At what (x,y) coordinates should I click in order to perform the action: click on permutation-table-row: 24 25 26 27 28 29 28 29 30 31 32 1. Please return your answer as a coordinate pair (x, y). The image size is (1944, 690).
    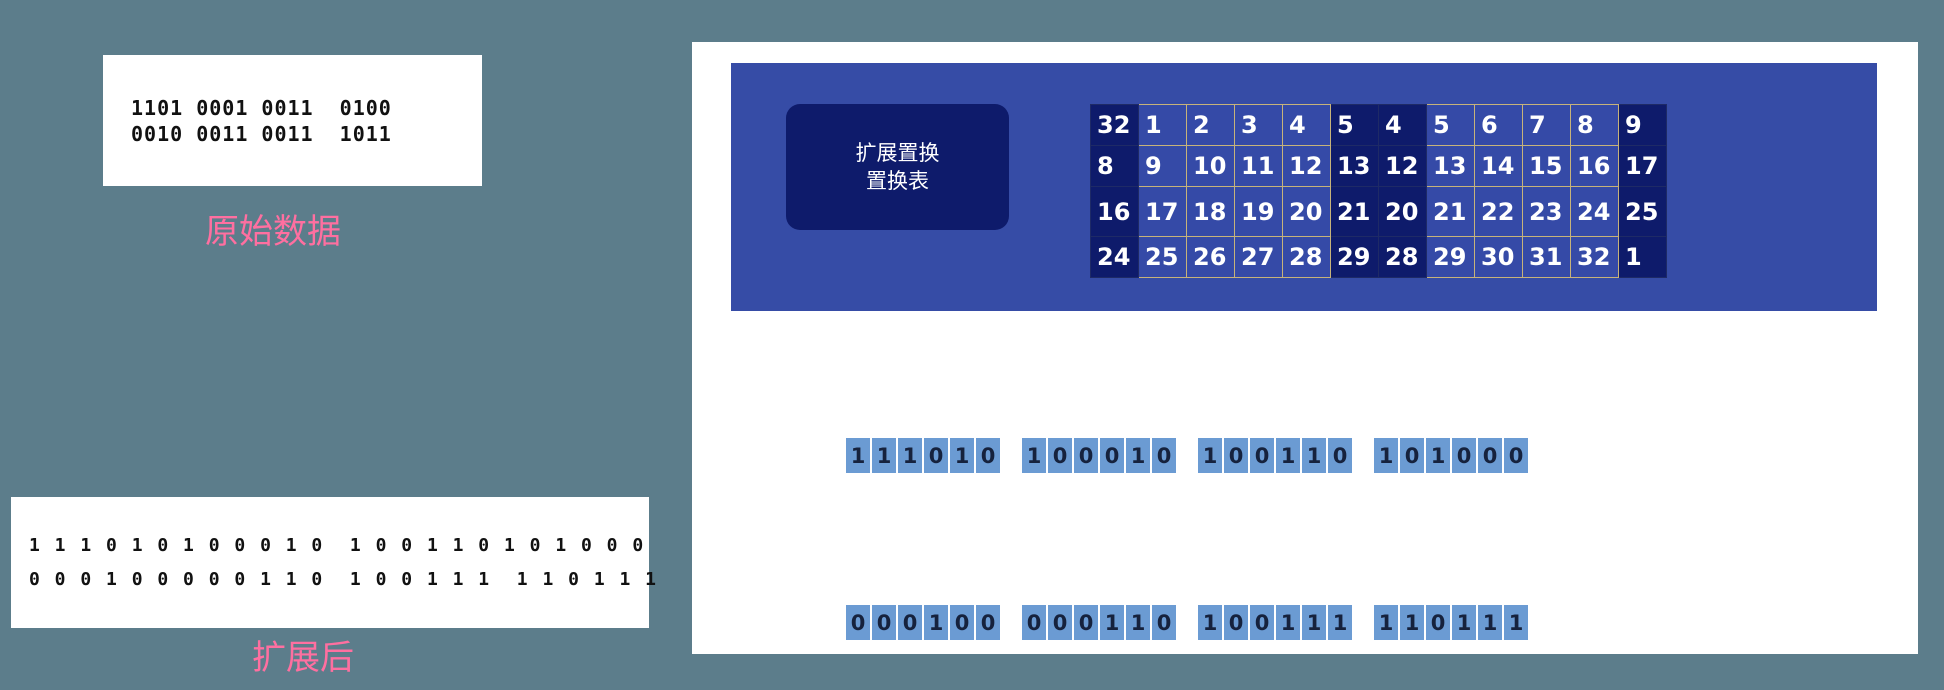
    Looking at the image, I should click on (1378, 257).